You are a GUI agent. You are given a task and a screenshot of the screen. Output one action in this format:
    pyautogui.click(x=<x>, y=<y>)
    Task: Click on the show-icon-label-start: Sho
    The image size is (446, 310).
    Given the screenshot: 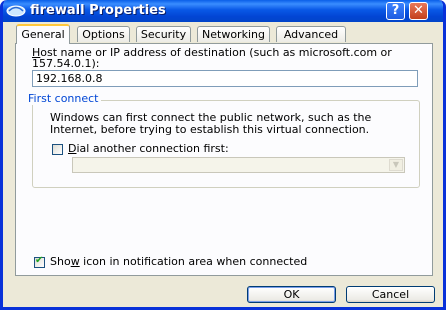 What is the action you would take?
    pyautogui.click(x=60, y=261)
    